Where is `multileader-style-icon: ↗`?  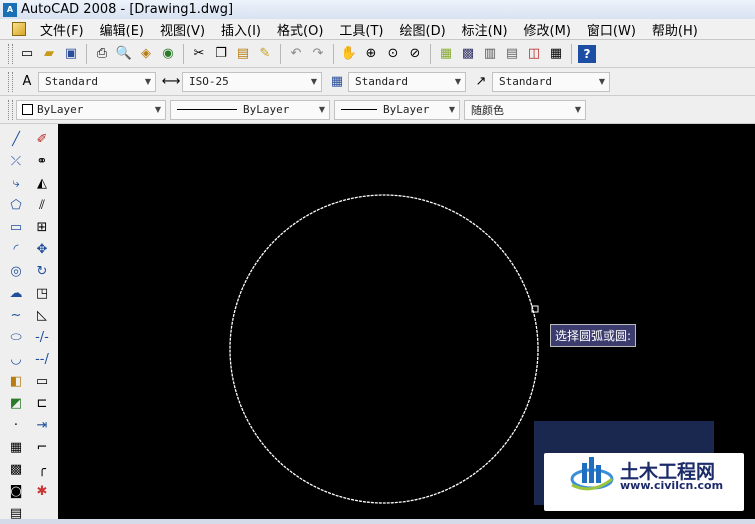 multileader-style-icon: ↗ is located at coordinates (481, 82).